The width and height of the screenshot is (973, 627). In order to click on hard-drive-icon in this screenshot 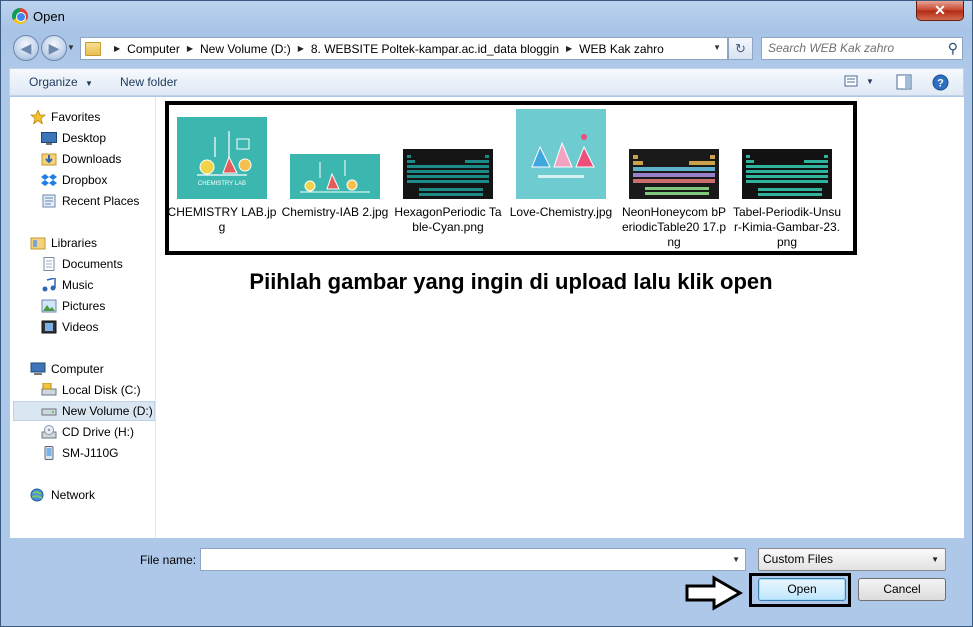, I will do `click(49, 389)`.